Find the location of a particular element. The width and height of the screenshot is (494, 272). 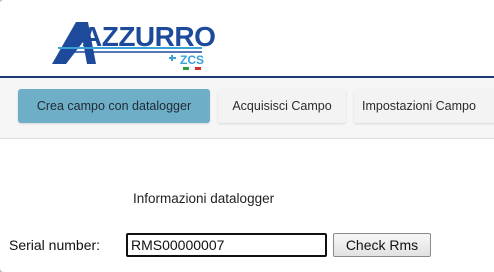

section-title: Informazioni datalogger is located at coordinates (204, 198).